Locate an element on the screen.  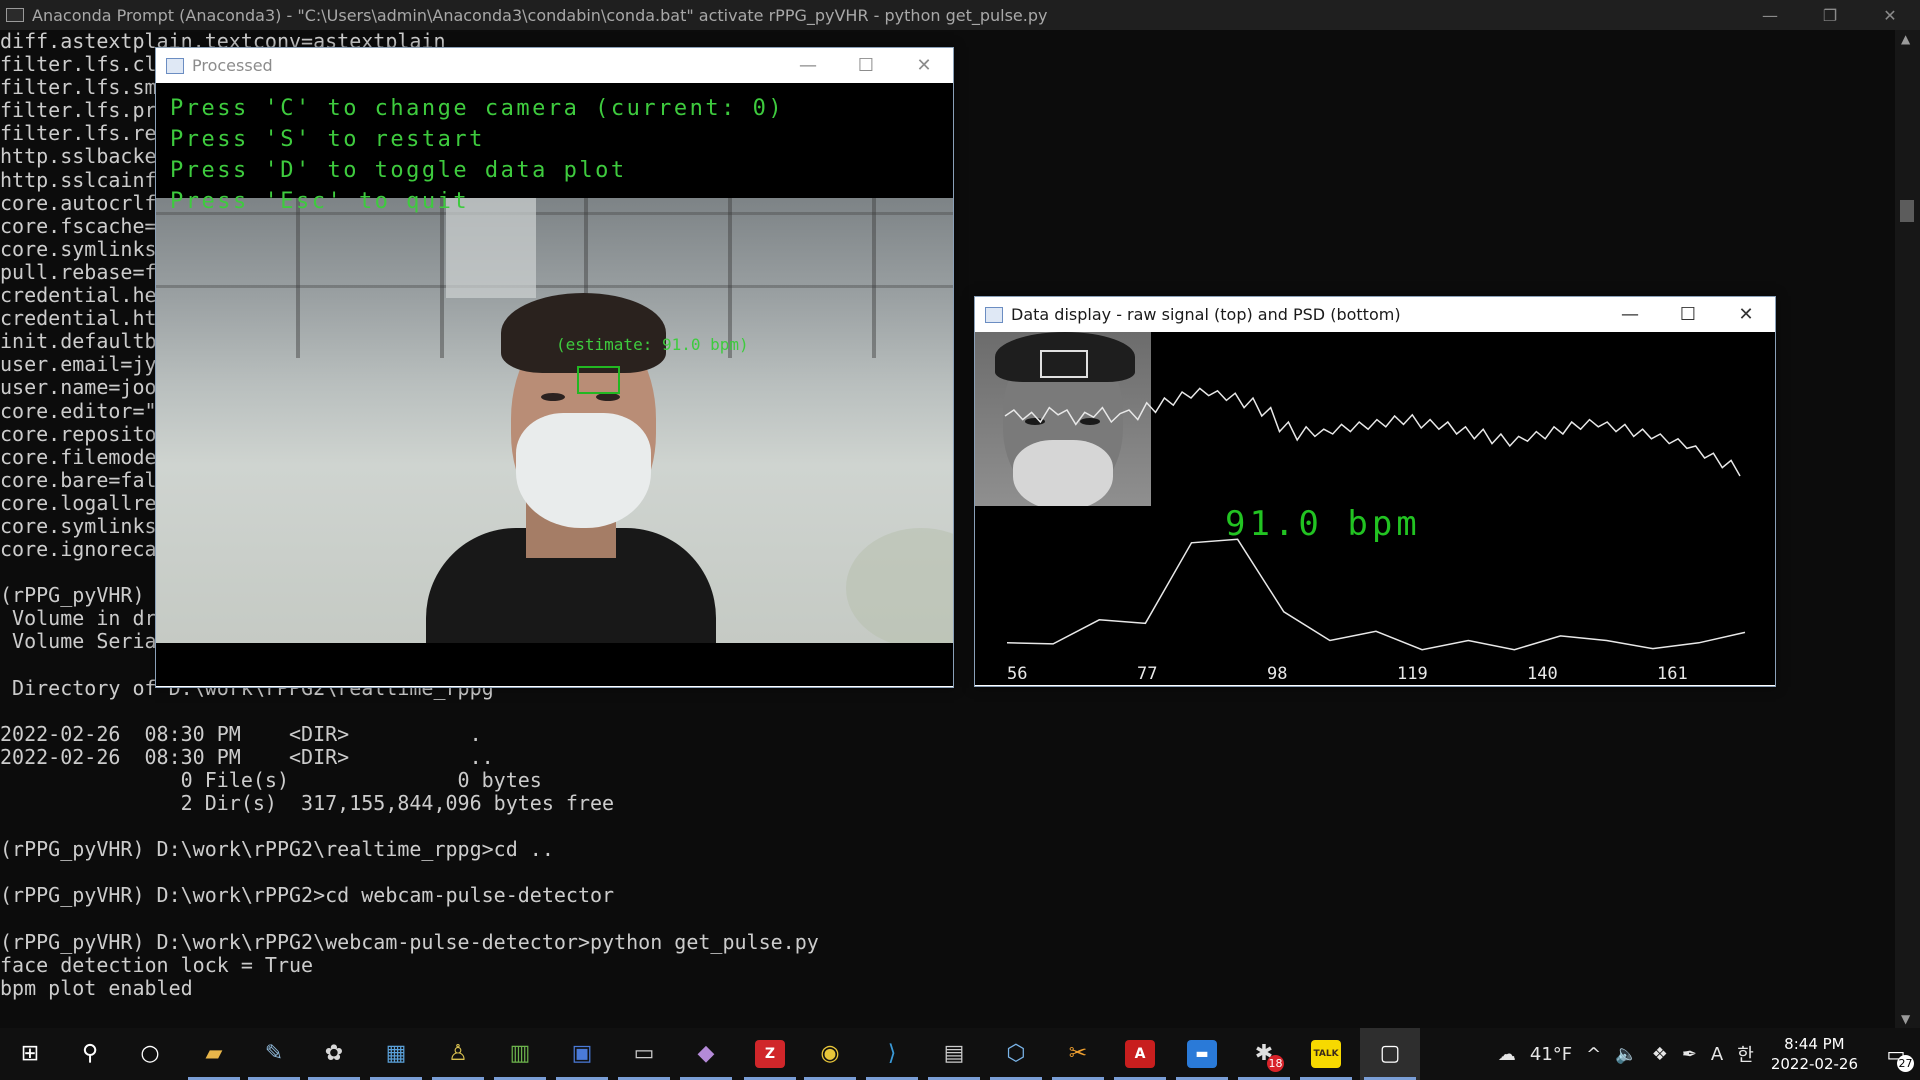
taskbar-slack-button: ✱ 18 is located at coordinates (1264, 1054).